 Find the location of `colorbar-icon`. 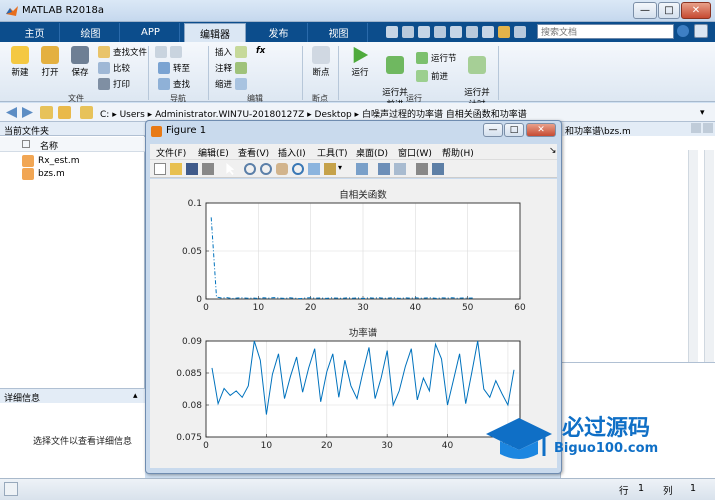

colorbar-icon is located at coordinates (384, 169).